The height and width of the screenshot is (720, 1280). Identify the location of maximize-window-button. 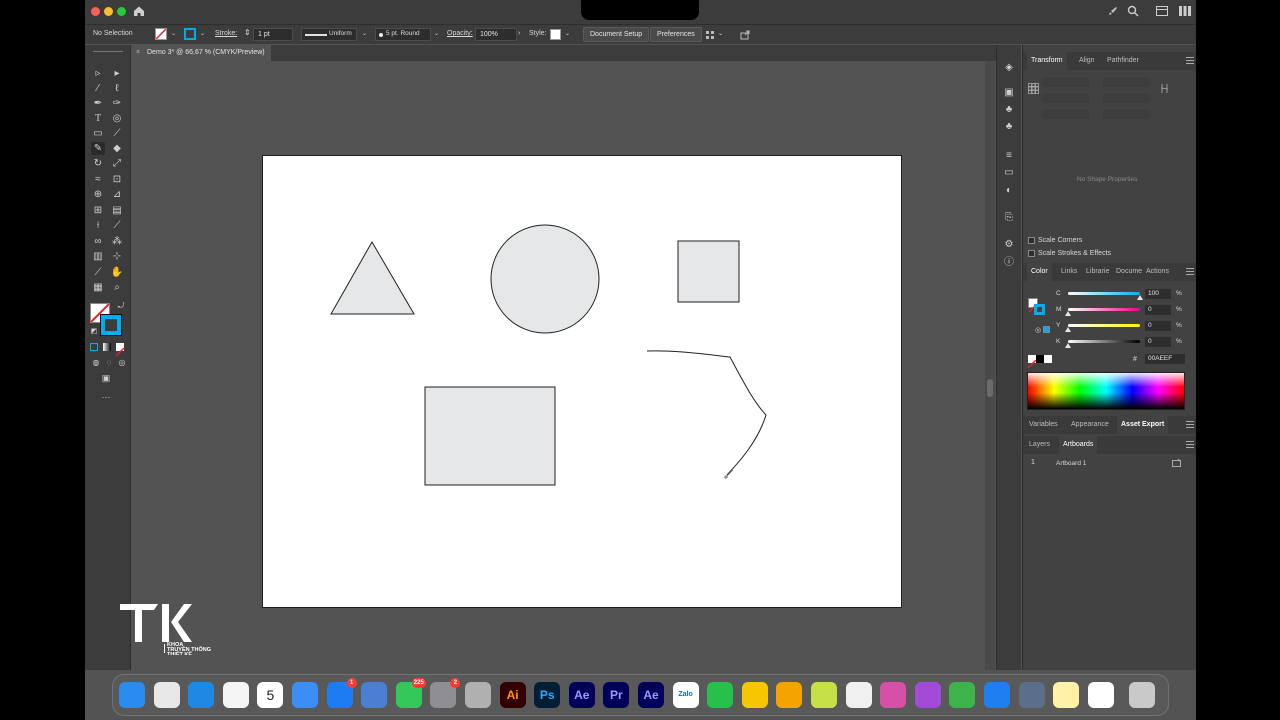
(121, 11).